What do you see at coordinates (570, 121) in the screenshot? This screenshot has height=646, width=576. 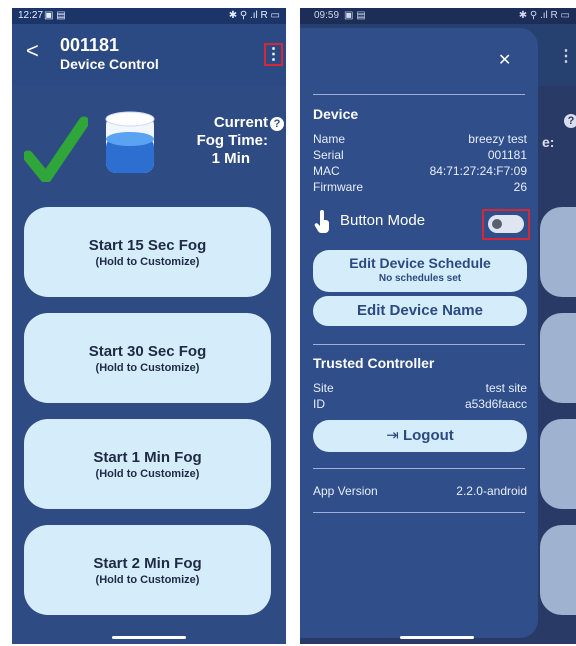 I see `background-help-icon: ?` at bounding box center [570, 121].